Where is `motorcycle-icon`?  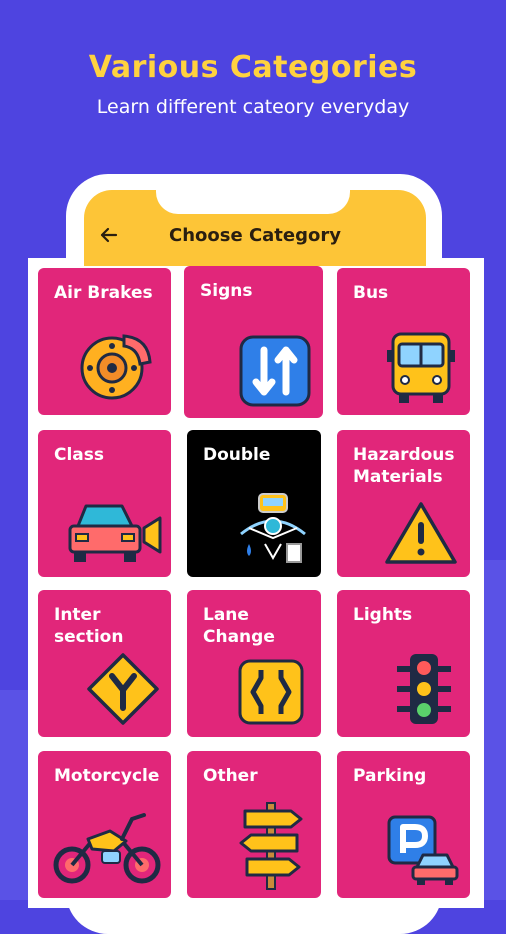 motorcycle-icon is located at coordinates (107, 848).